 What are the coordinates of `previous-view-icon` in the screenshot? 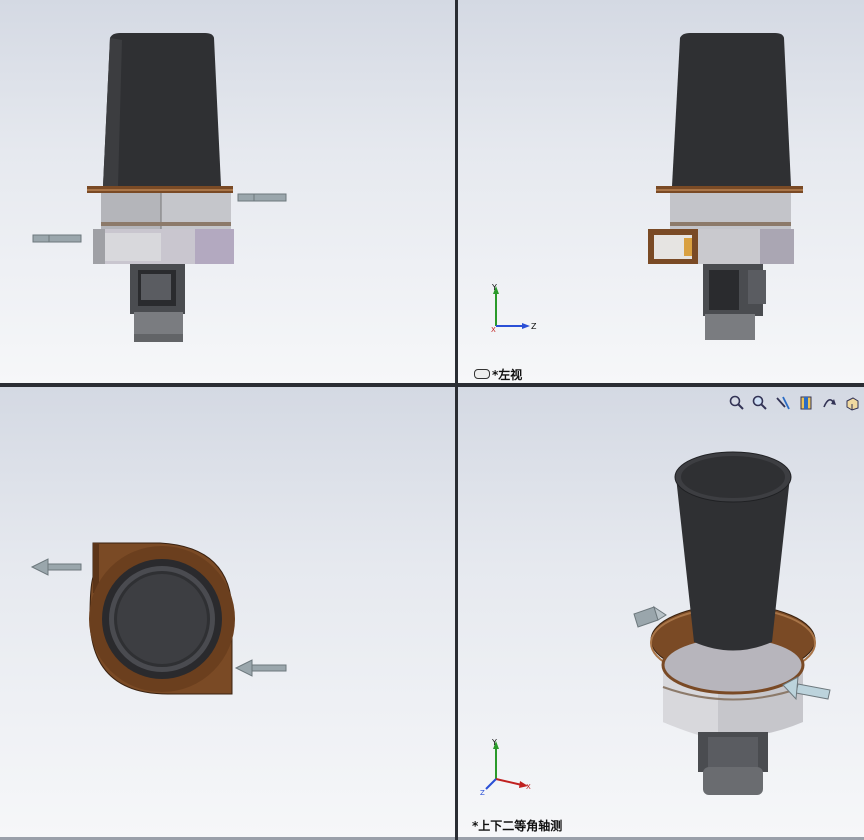 It's located at (782, 403).